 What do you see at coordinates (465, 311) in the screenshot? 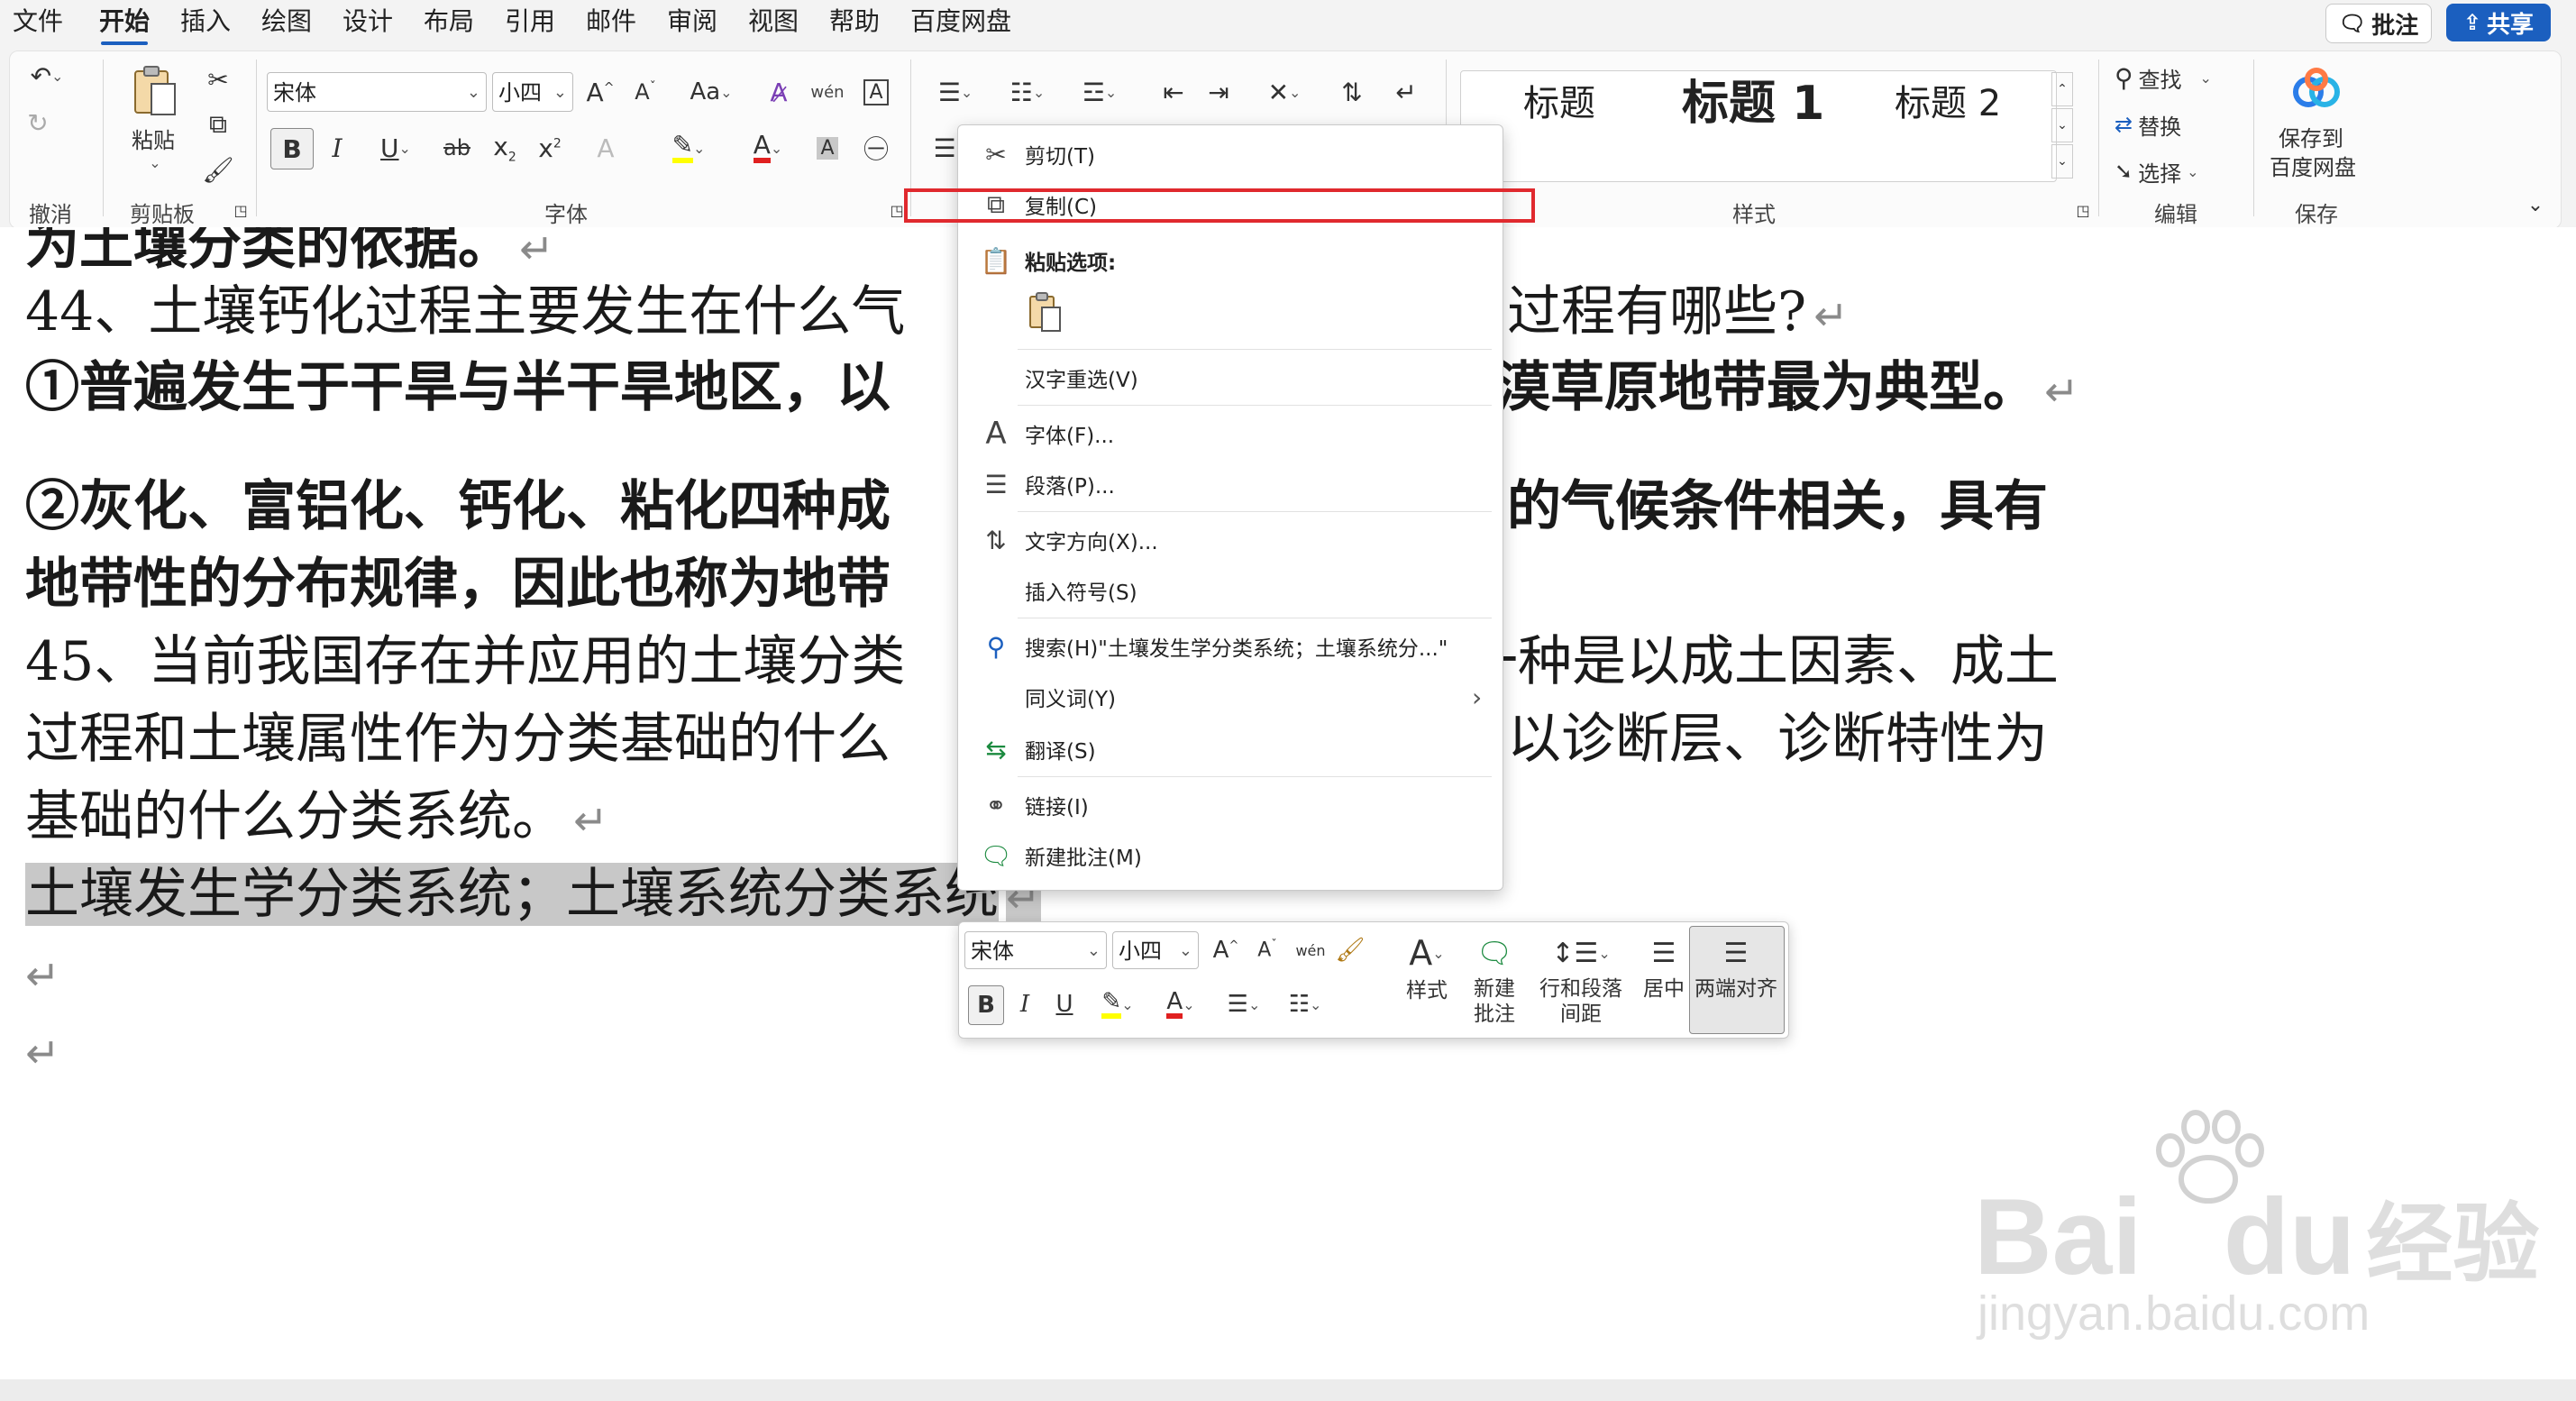
I see `doc-line-text-left: 44、土壤钙化过程主要发生在什么气` at bounding box center [465, 311].